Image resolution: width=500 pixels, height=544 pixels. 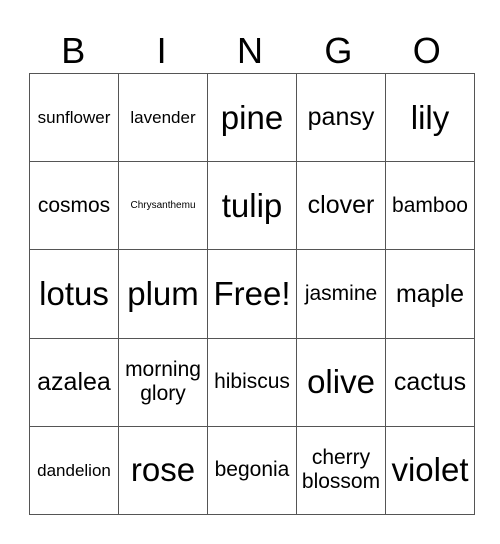 What do you see at coordinates (163, 117) in the screenshot?
I see `bingo-cell: lavender` at bounding box center [163, 117].